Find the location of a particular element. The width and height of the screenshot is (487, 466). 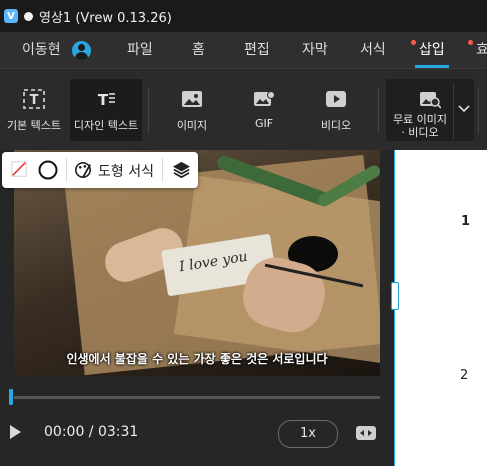

image-icon is located at coordinates (192, 99).